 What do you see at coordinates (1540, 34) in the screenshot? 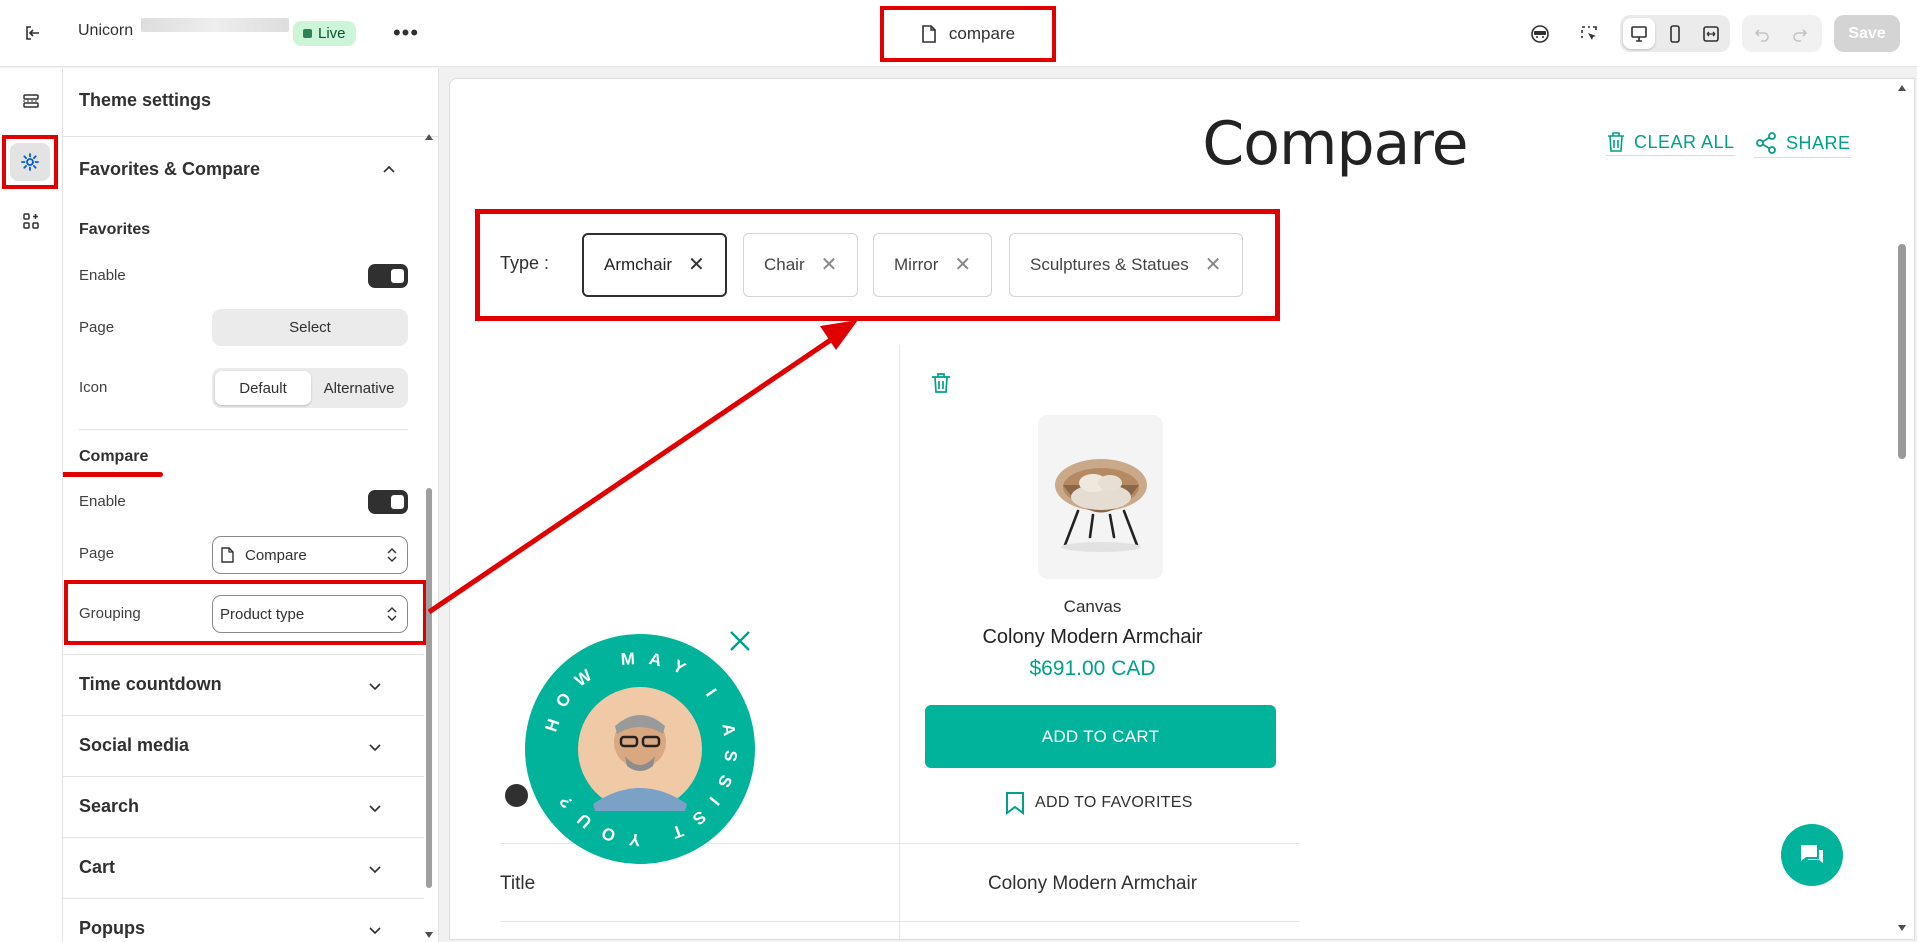
I see `app-embed-icon` at bounding box center [1540, 34].